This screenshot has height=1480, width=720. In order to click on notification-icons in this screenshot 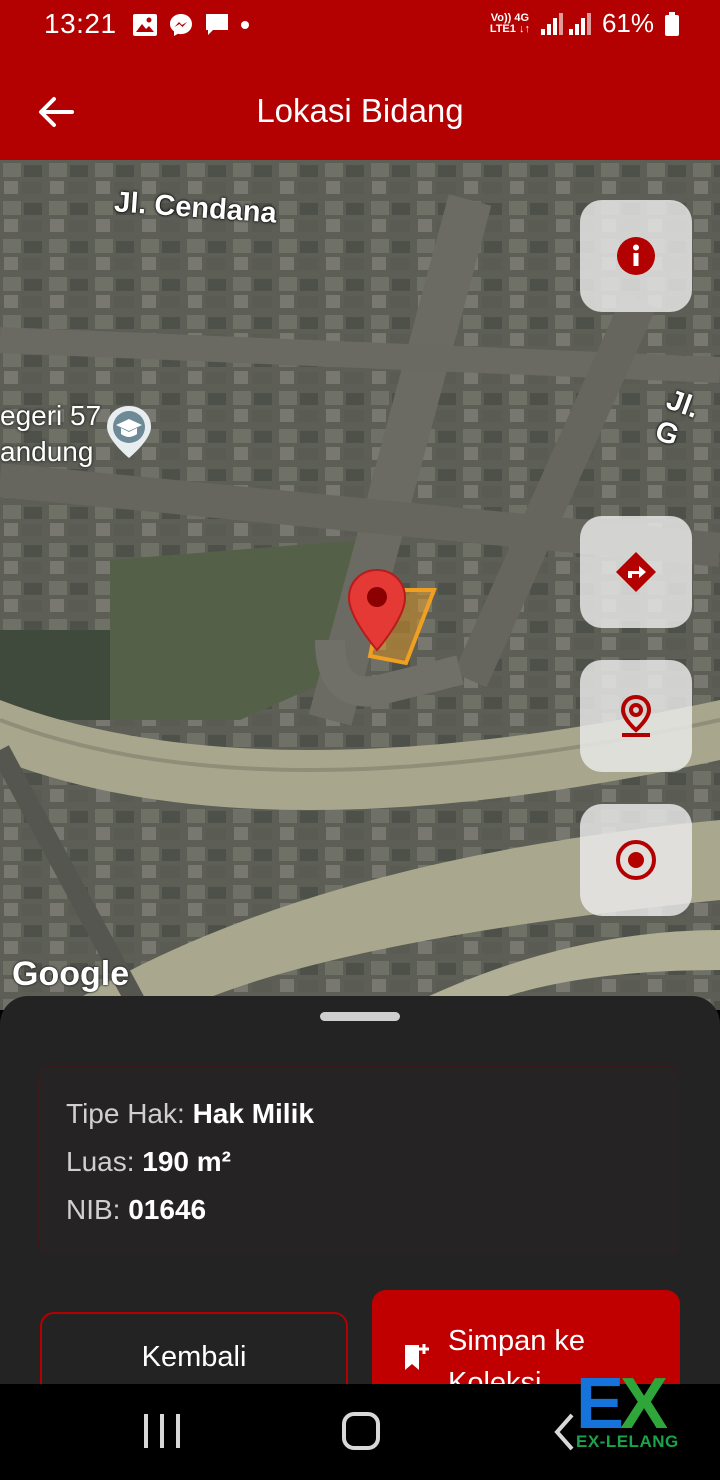, I will do `click(191, 25)`.